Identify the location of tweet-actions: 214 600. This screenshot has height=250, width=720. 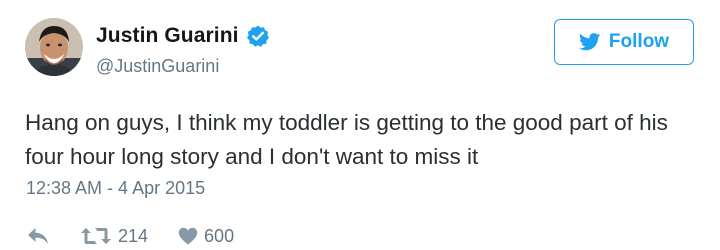
(130, 236).